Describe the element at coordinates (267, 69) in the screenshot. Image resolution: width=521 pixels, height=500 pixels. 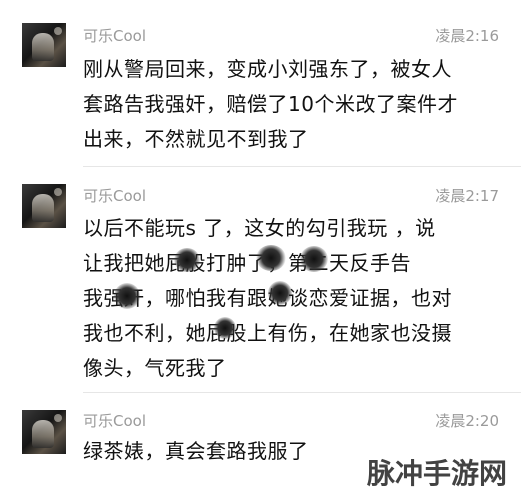
I see `message-line: 刚从警局回来，变成小刘强东了，被女人` at that location.